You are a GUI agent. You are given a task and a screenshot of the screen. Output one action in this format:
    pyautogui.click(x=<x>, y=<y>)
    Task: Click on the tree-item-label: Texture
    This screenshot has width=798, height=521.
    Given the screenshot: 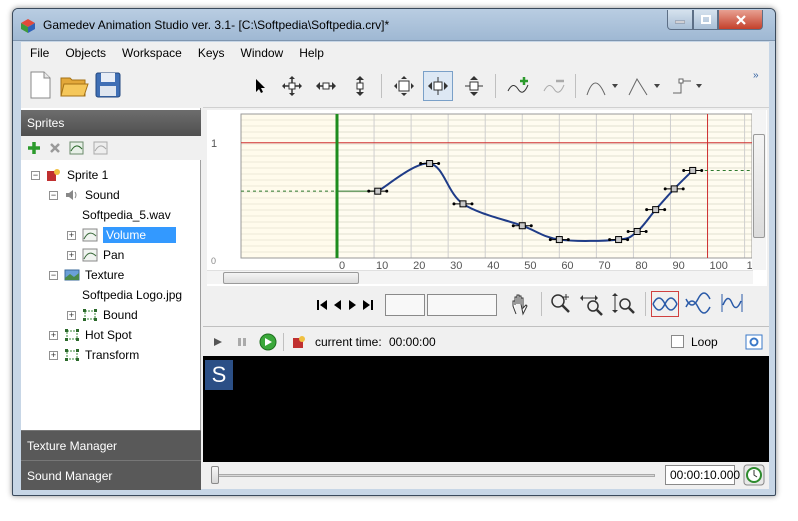 What is the action you would take?
    pyautogui.click(x=105, y=275)
    